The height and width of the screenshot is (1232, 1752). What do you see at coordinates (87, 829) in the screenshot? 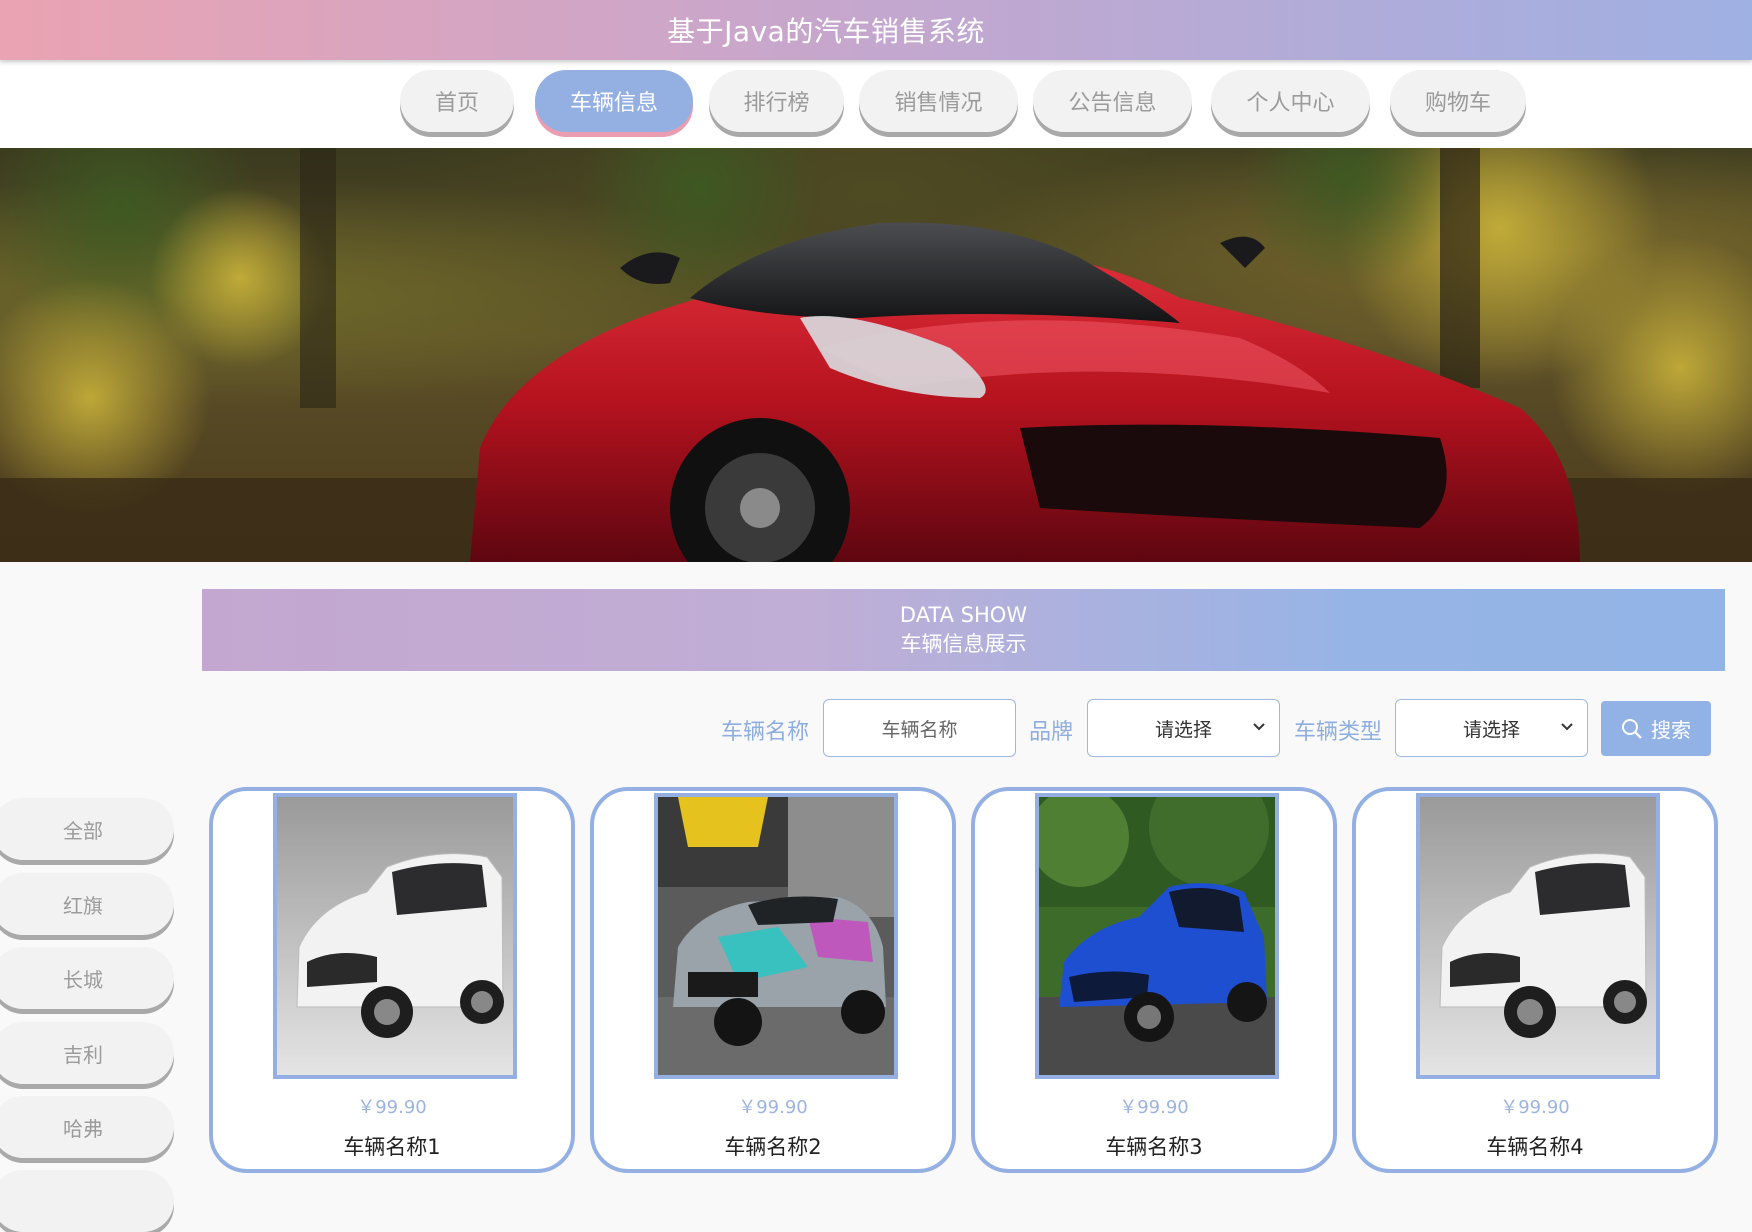
I see `sidebar-item-all: 全部` at bounding box center [87, 829].